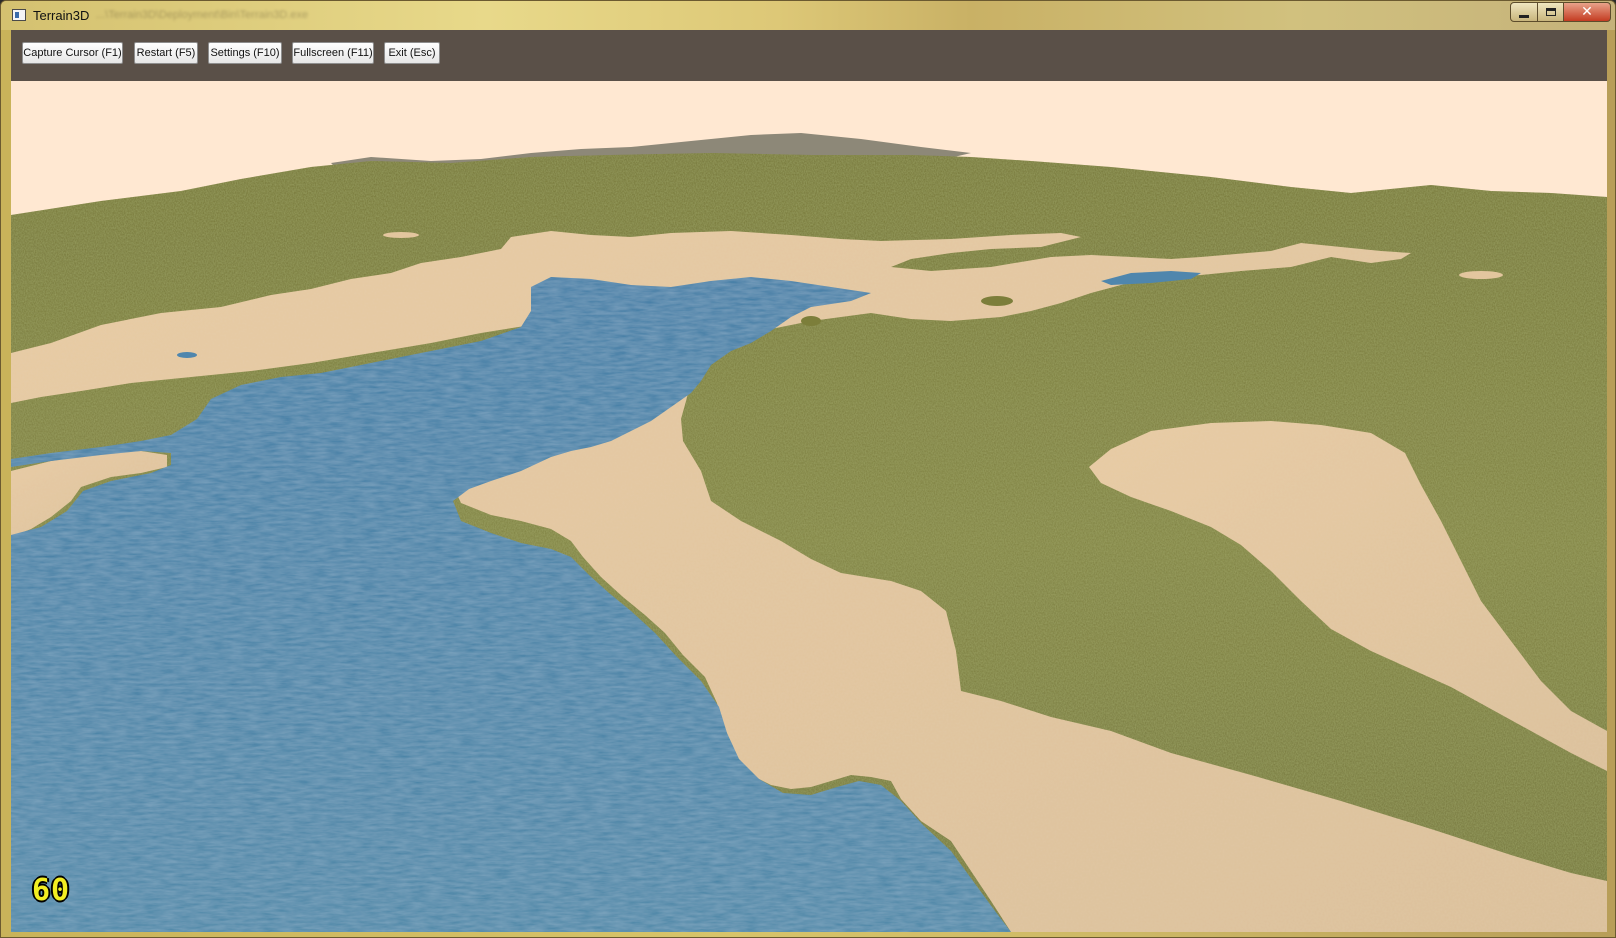 Image resolution: width=1616 pixels, height=938 pixels. What do you see at coordinates (333, 53) in the screenshot?
I see `fullscreen-button: Fullscreen (F11)` at bounding box center [333, 53].